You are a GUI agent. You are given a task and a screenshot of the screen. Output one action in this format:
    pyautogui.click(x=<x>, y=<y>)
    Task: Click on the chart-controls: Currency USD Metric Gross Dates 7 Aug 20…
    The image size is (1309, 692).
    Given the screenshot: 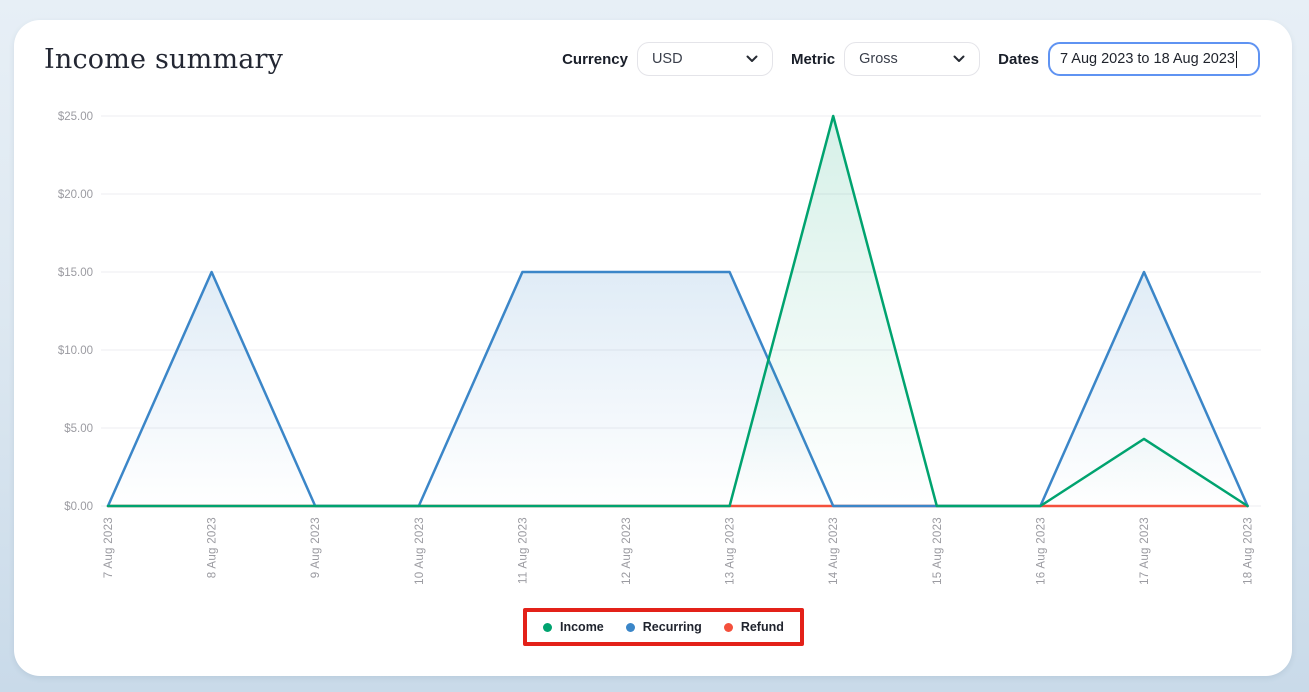 What is the action you would take?
    pyautogui.click(x=911, y=59)
    